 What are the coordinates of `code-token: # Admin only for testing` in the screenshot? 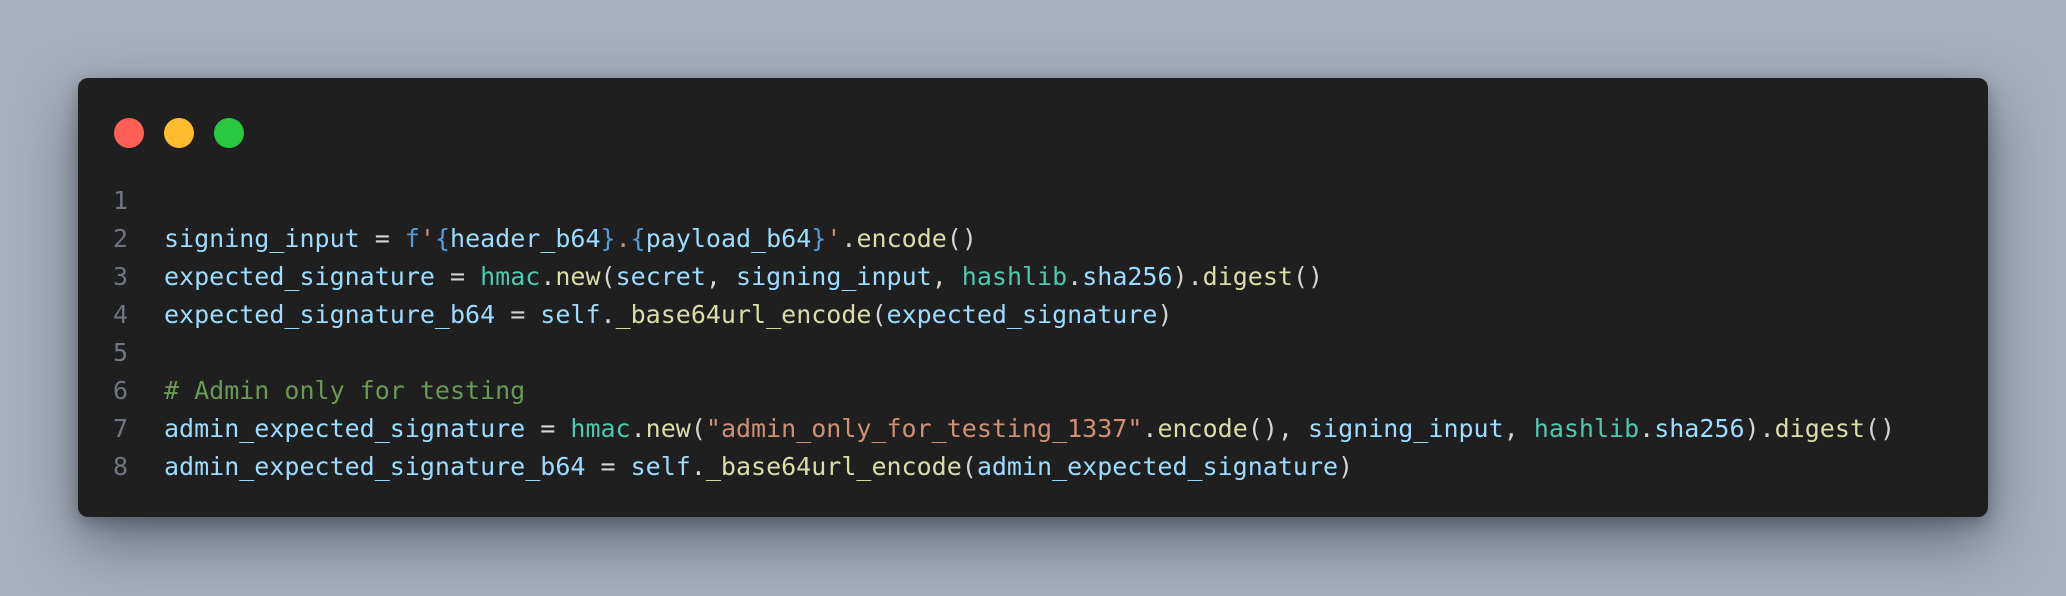 It's located at (345, 390).